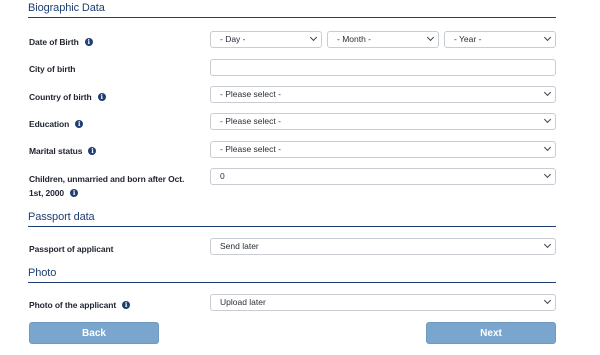  I want to click on marital-label-text: Marital status, so click(56, 151).